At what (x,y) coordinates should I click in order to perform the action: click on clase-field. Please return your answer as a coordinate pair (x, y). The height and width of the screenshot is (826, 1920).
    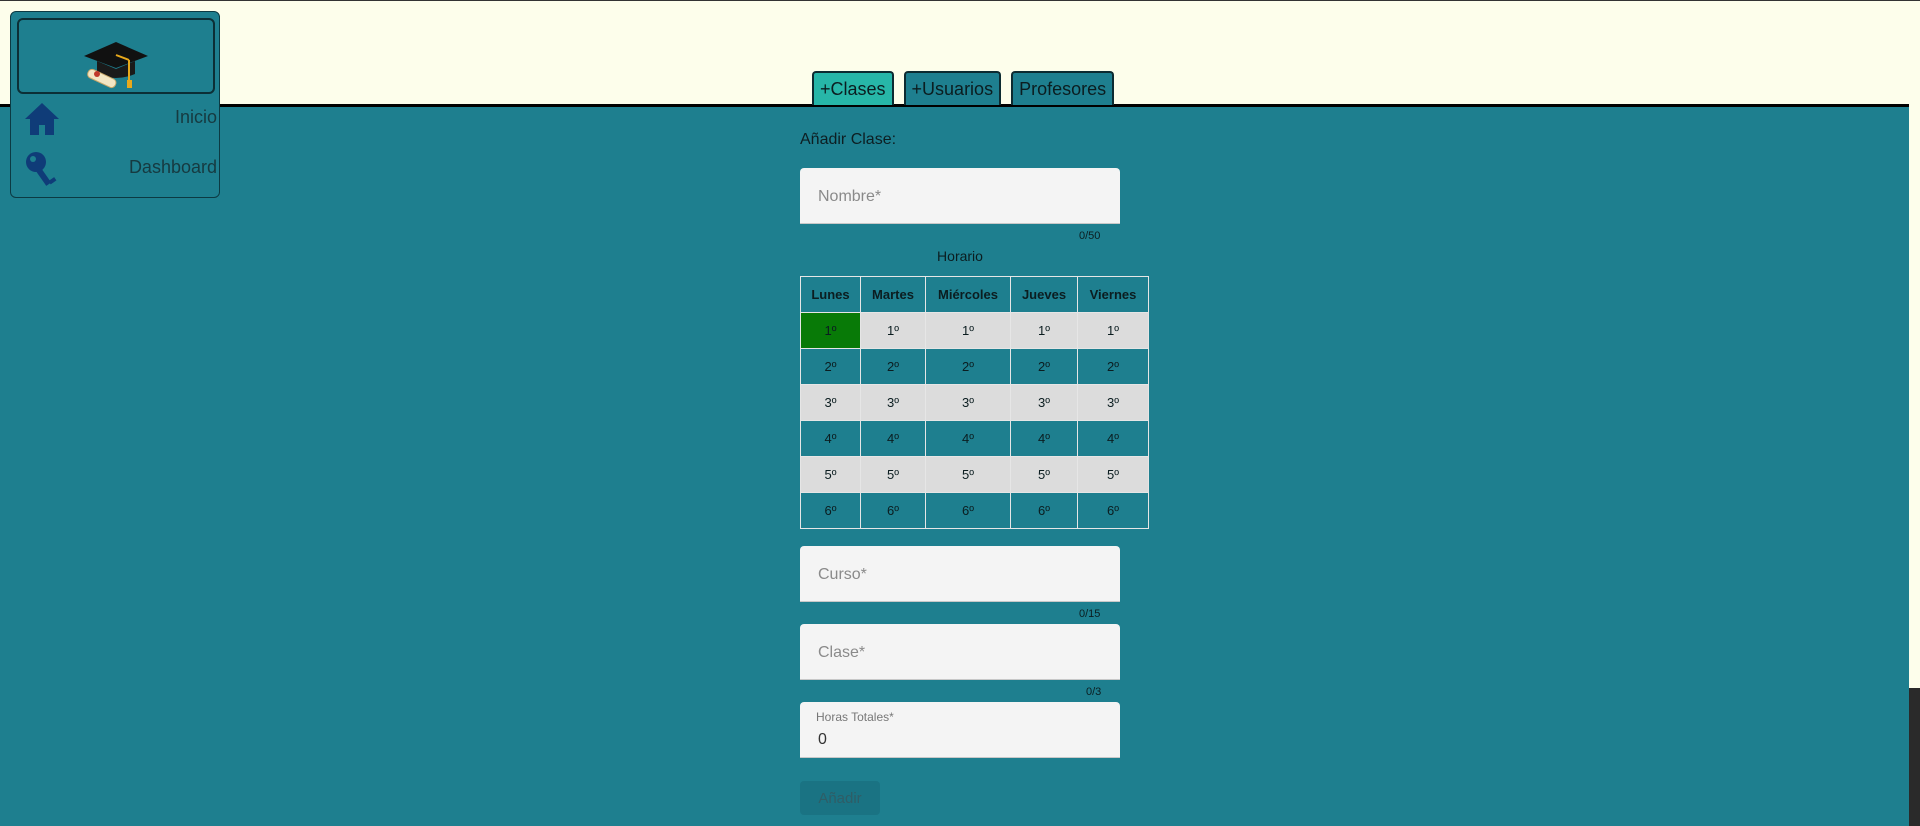
    Looking at the image, I should click on (960, 652).